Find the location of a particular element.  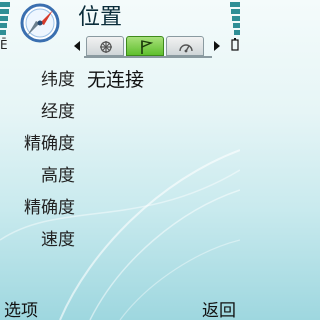

back-softkey: 返回 is located at coordinates (219, 308).